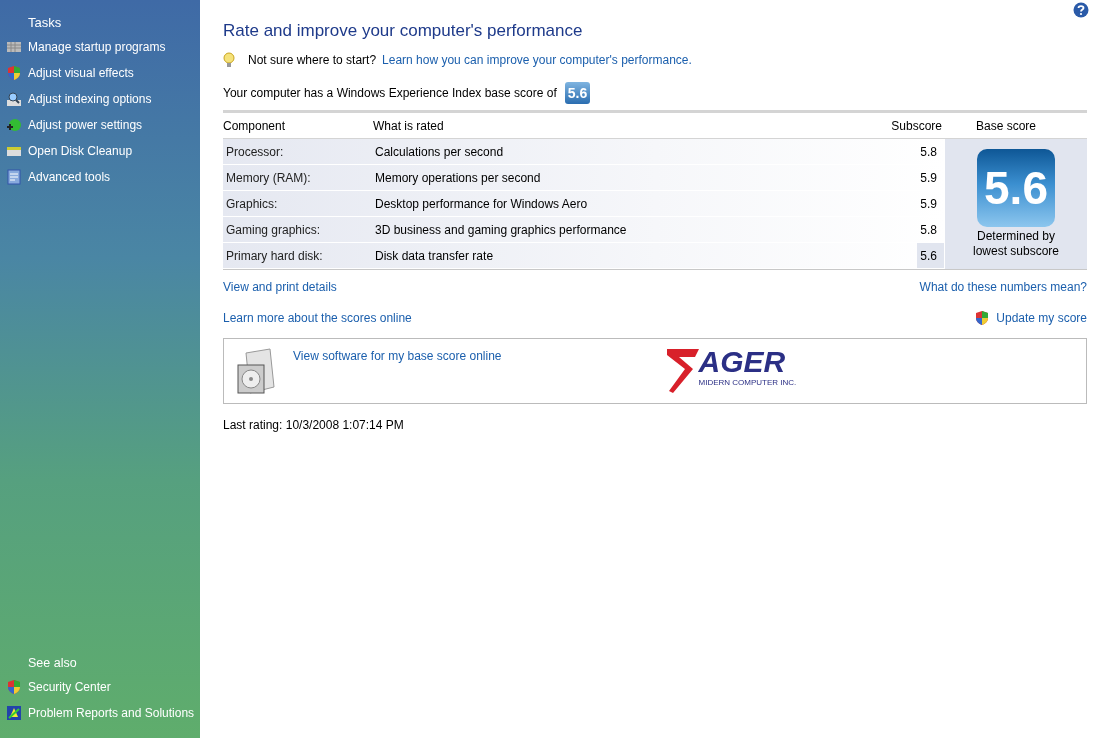 The image size is (1098, 738). I want to click on table-cell: 5.6, so click(930, 255).